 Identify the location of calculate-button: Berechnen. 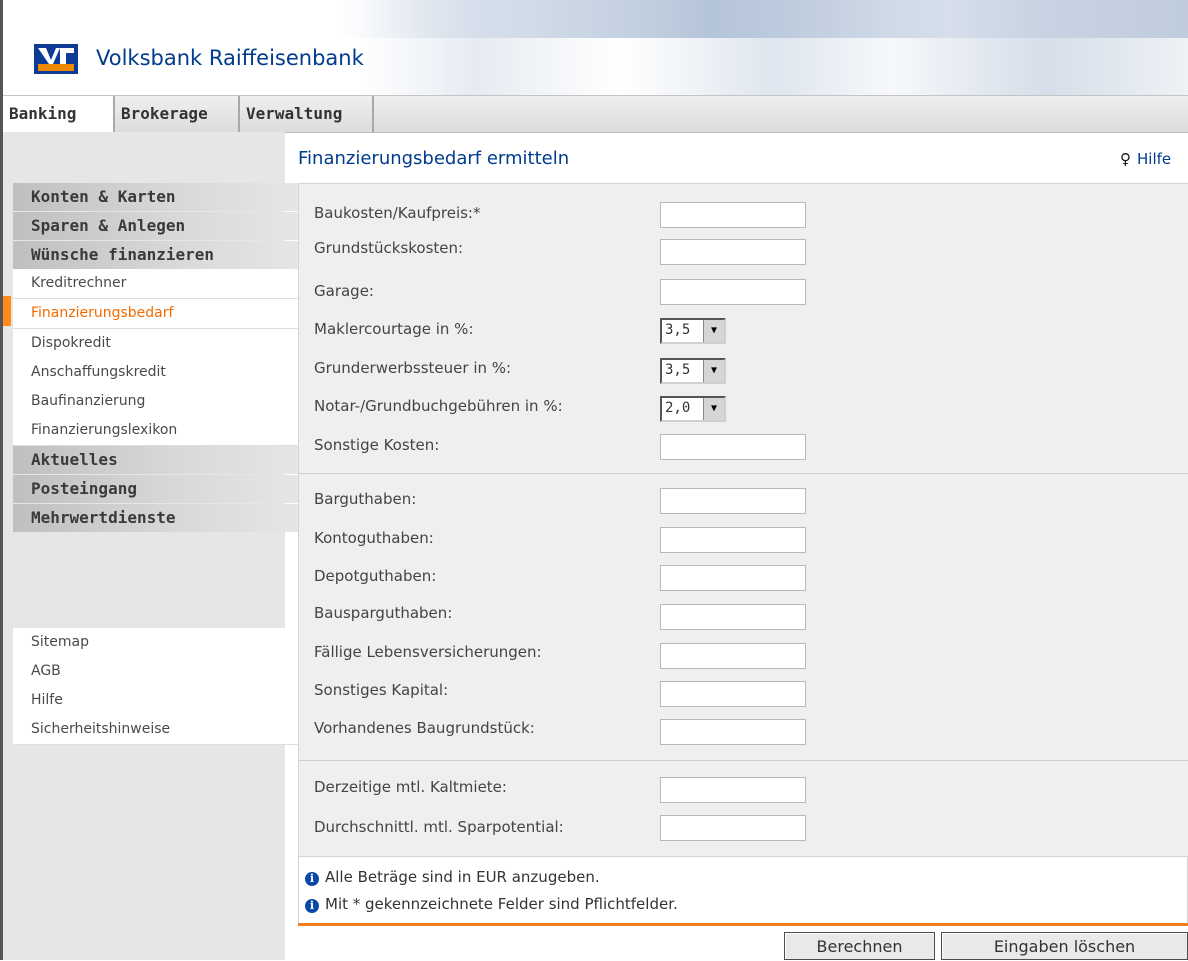
(859, 946).